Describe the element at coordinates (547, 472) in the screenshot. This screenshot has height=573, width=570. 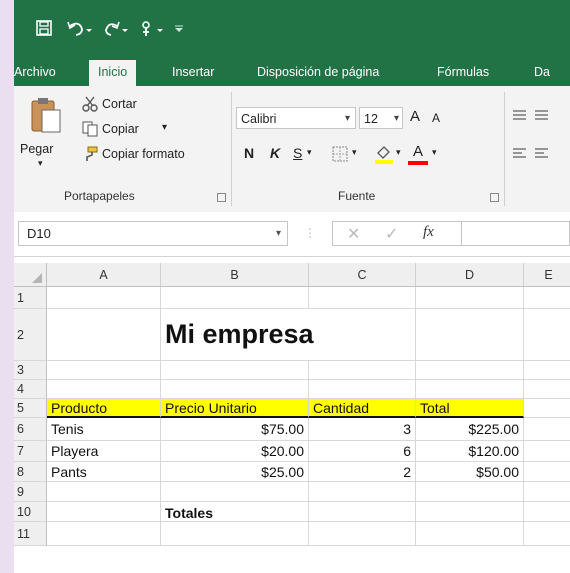
I see `cell-e8` at that location.